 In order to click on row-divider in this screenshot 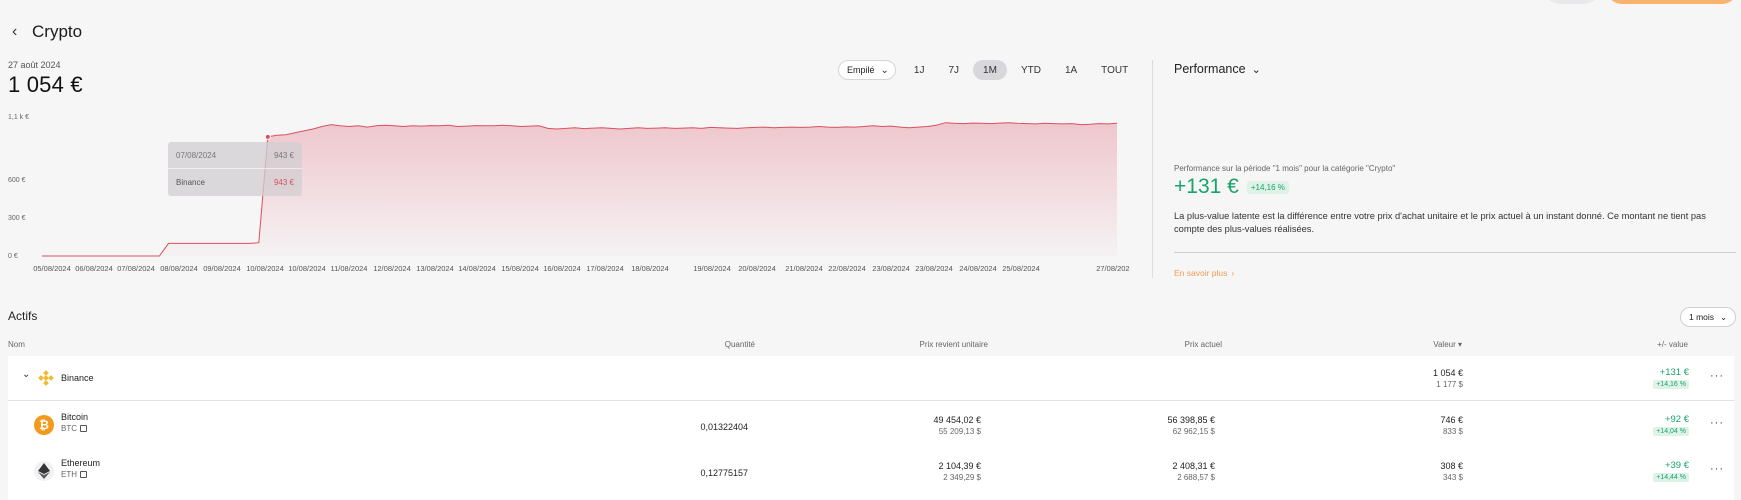, I will do `click(871, 400)`.